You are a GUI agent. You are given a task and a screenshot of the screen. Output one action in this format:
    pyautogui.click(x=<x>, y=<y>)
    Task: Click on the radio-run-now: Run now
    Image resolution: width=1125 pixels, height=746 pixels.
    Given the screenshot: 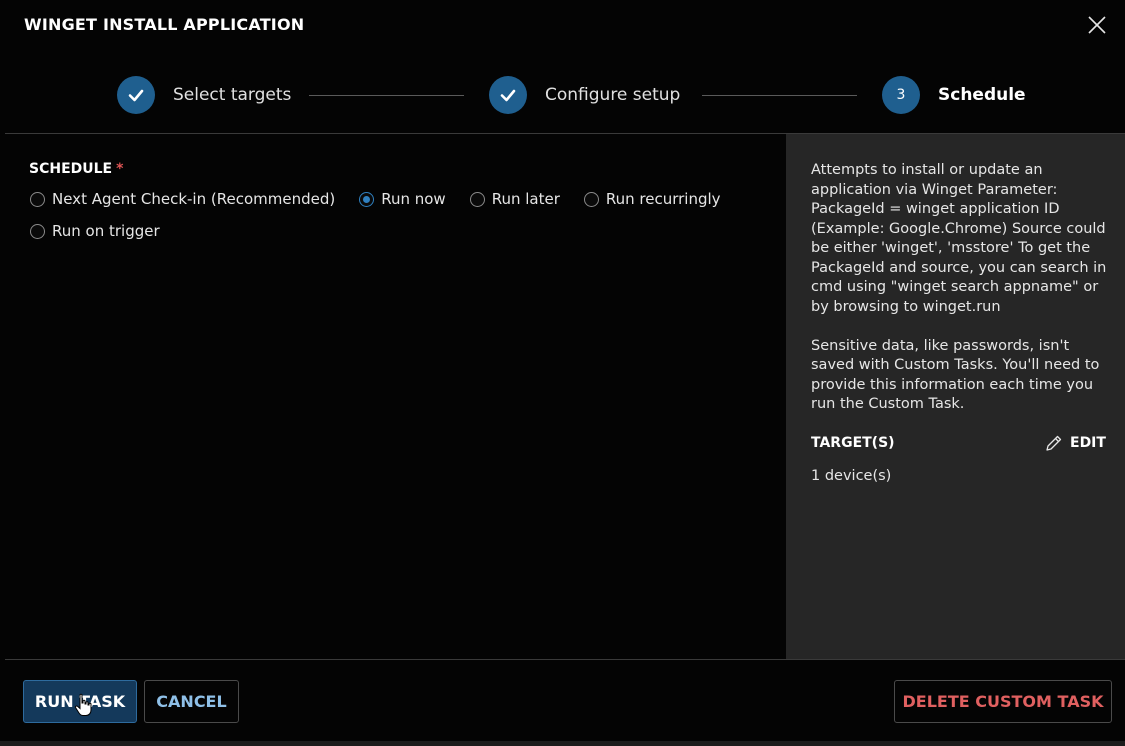 What is the action you would take?
    pyautogui.click(x=402, y=199)
    